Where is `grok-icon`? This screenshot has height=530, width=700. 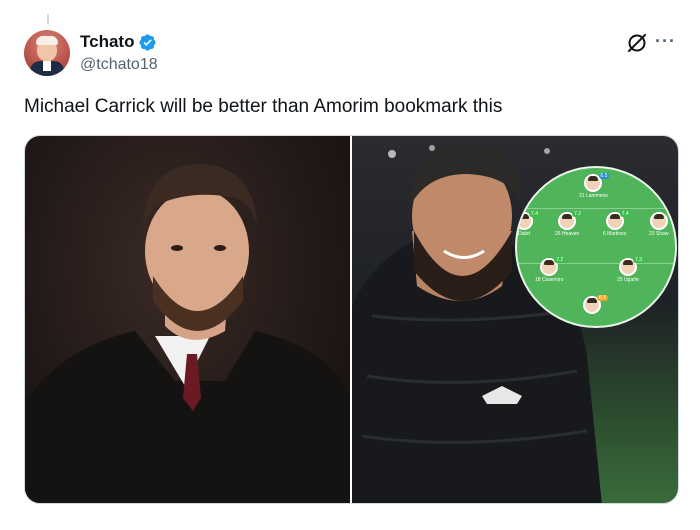
grok-icon is located at coordinates (637, 43).